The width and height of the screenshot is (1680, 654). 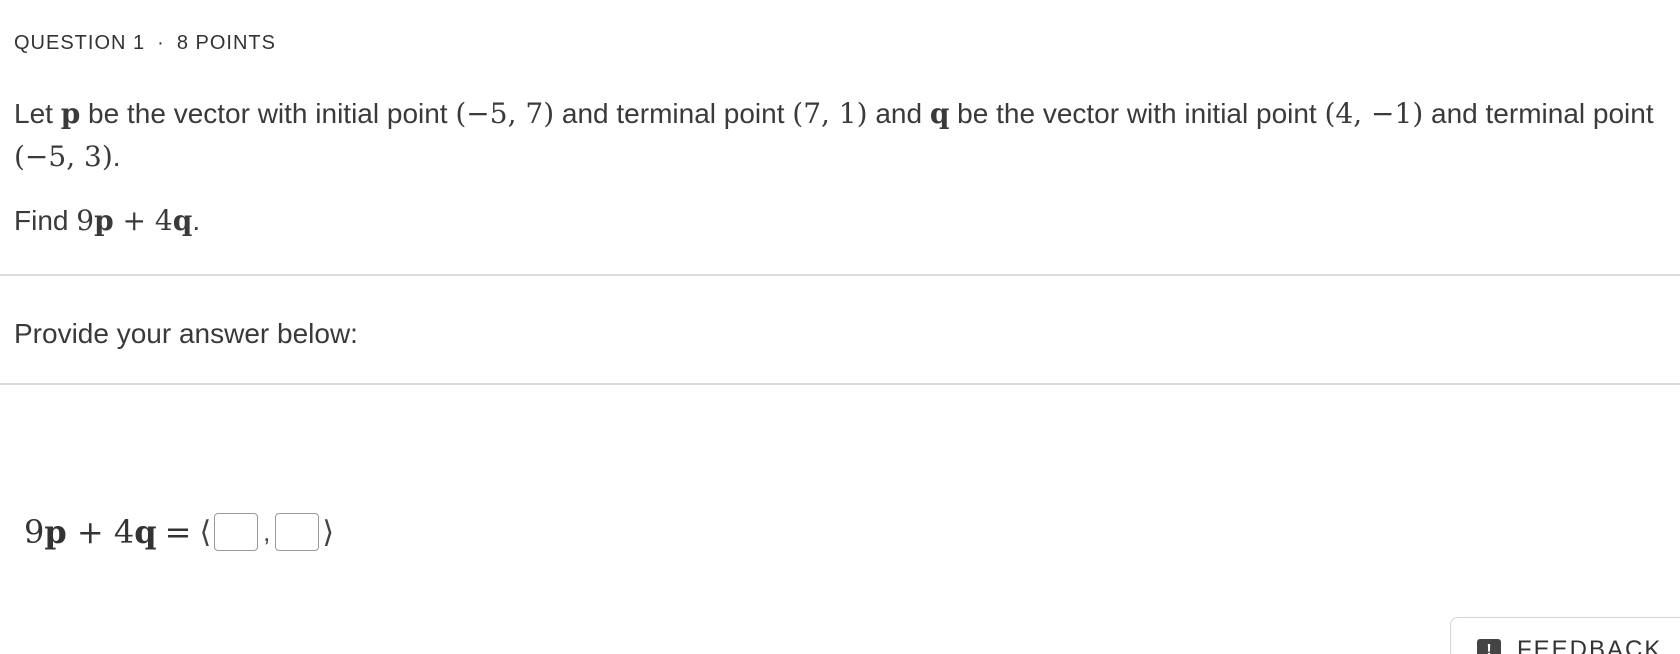 I want to click on answer-plus: +, so click(x=90, y=532).